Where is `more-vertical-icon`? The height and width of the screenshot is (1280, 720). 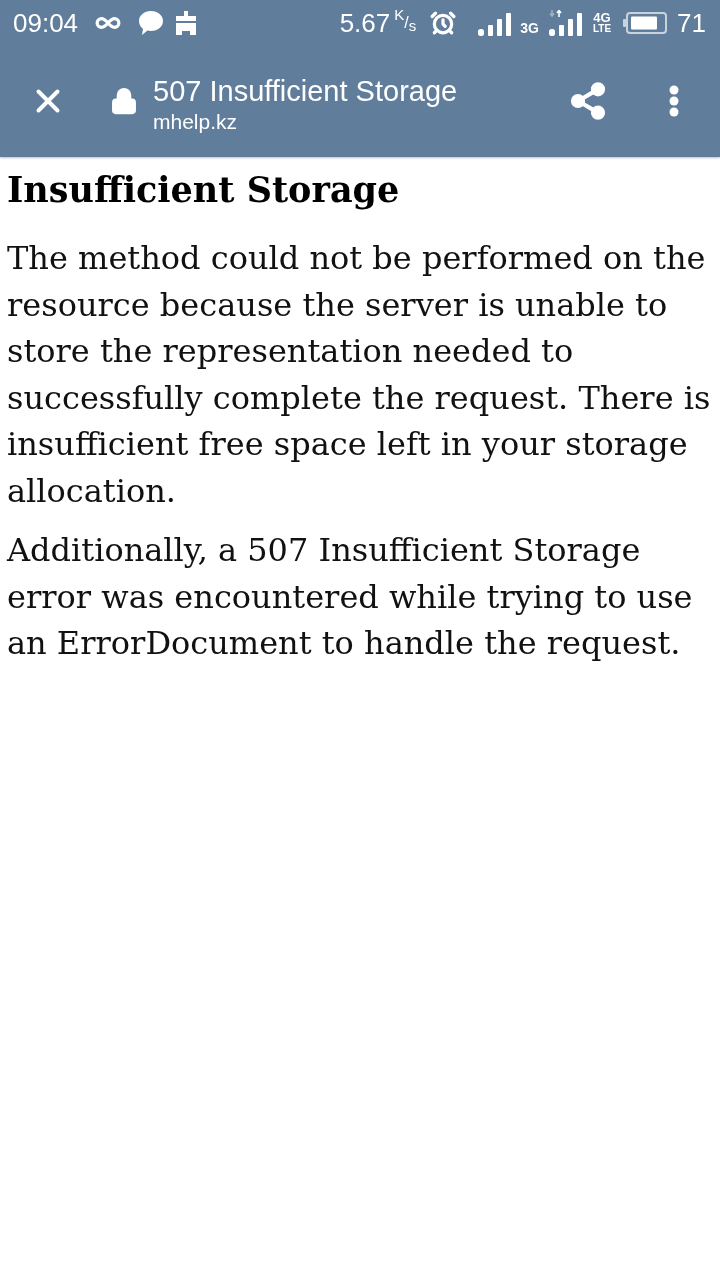 more-vertical-icon is located at coordinates (674, 101).